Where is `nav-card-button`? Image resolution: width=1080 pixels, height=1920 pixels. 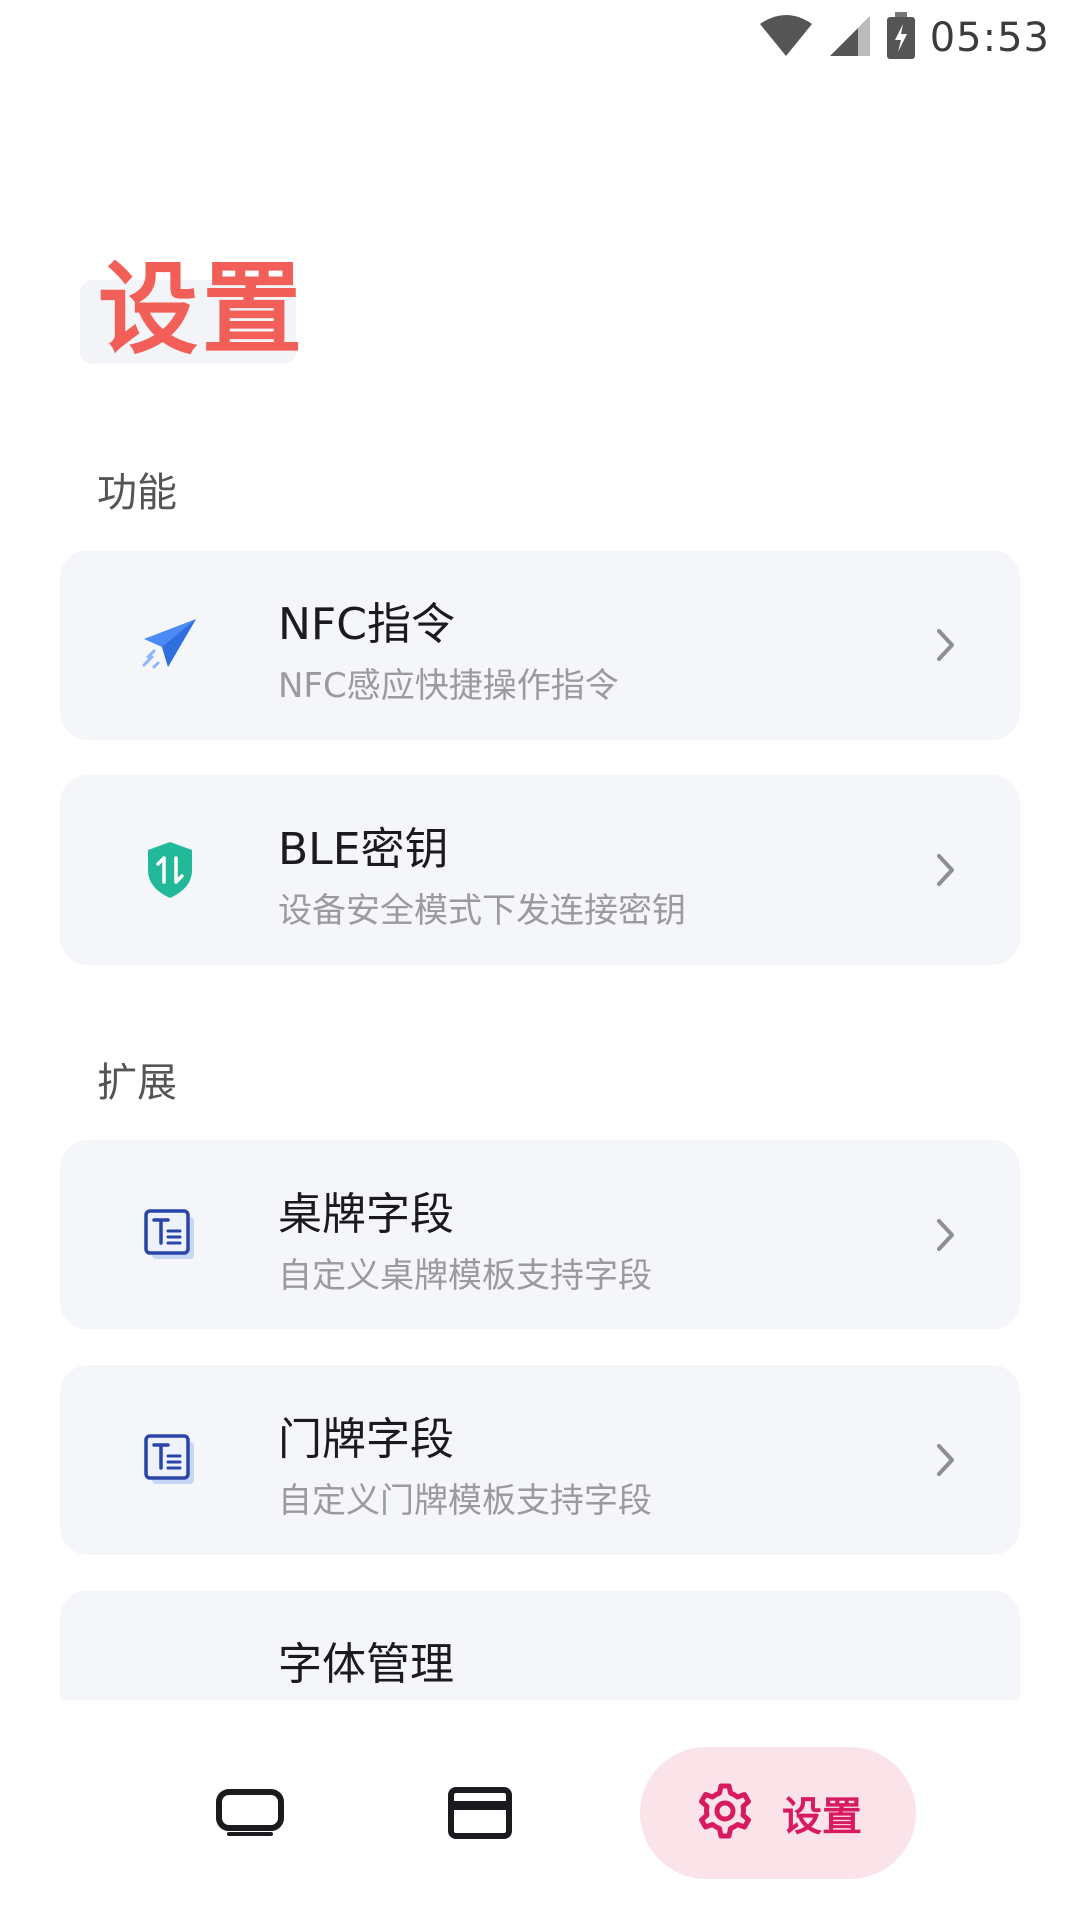
nav-card-button is located at coordinates (480, 1815).